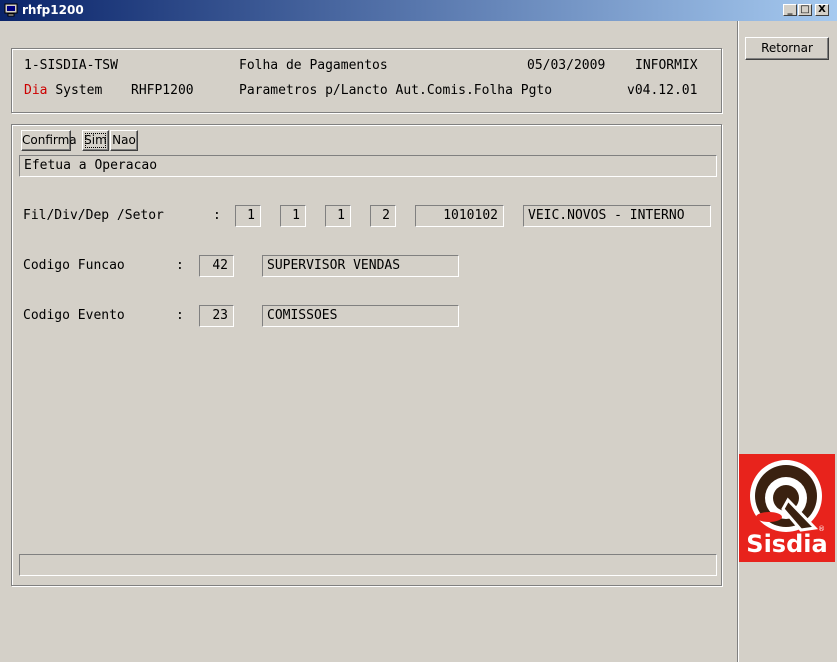 This screenshot has width=837, height=662. What do you see at coordinates (566, 65) in the screenshot?
I see `header-date: 05/03/2009` at bounding box center [566, 65].